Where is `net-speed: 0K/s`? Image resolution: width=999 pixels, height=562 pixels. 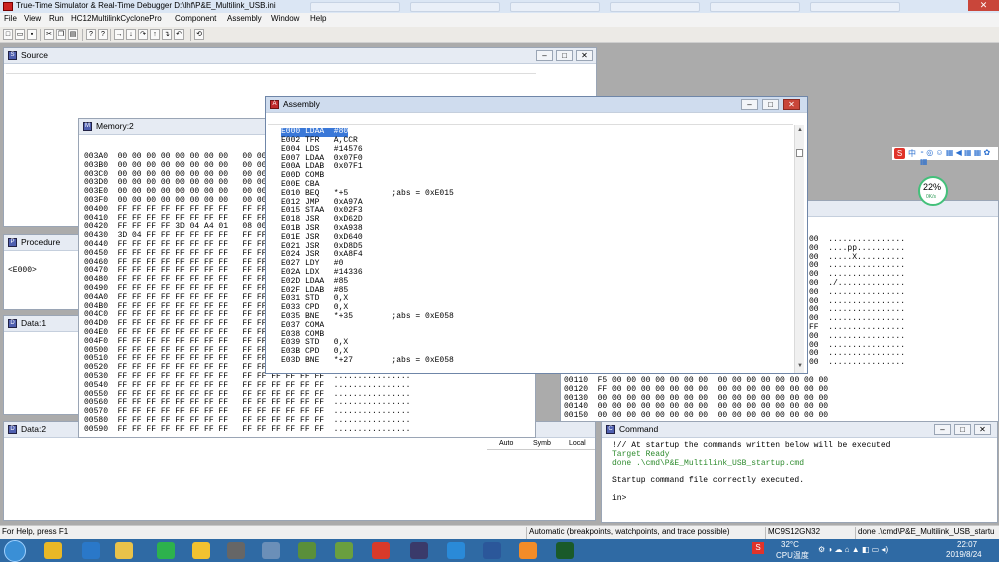 net-speed: 0K/s is located at coordinates (931, 197).